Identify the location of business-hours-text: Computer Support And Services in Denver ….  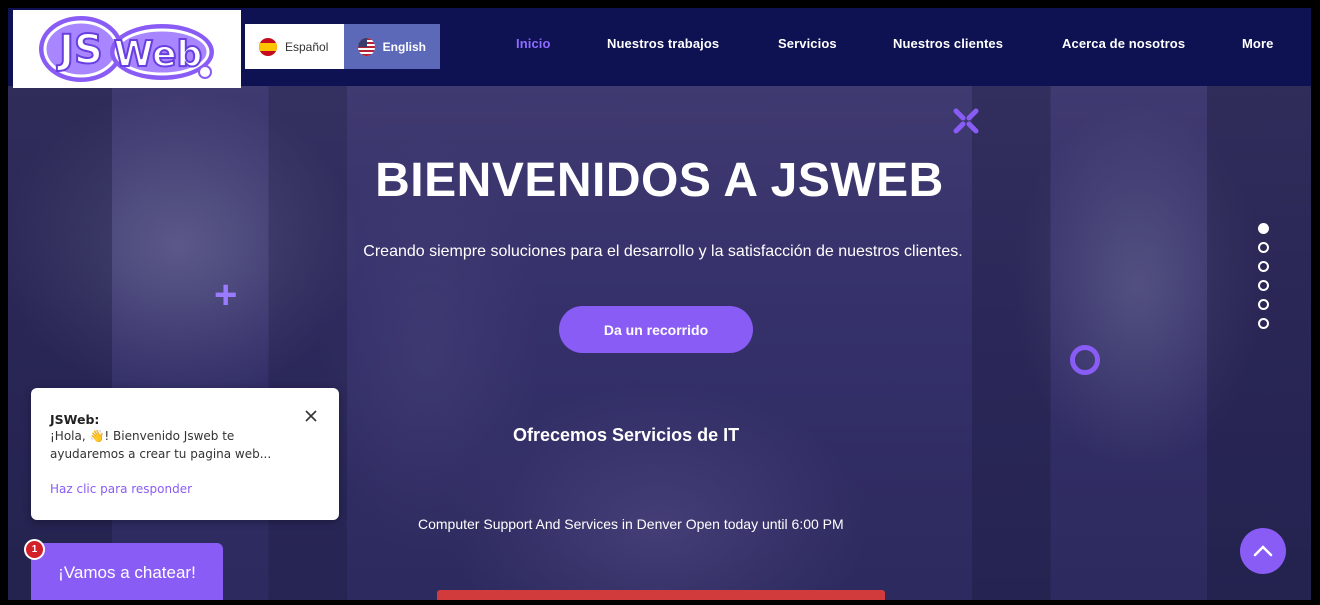
(631, 524).